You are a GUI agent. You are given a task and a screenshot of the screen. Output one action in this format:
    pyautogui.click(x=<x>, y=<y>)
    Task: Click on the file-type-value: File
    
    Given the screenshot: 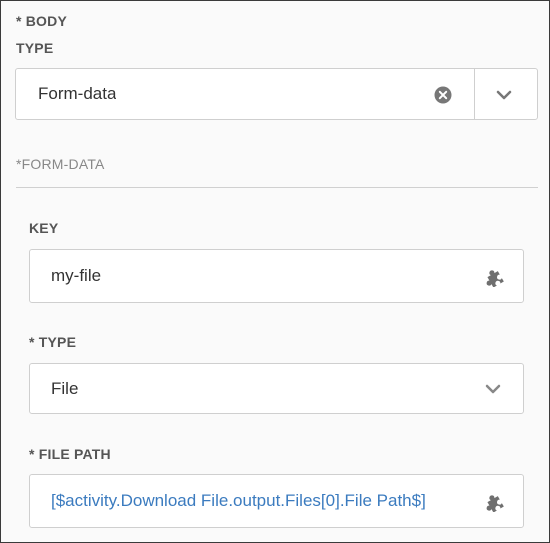 What is the action you would take?
    pyautogui.click(x=65, y=388)
    